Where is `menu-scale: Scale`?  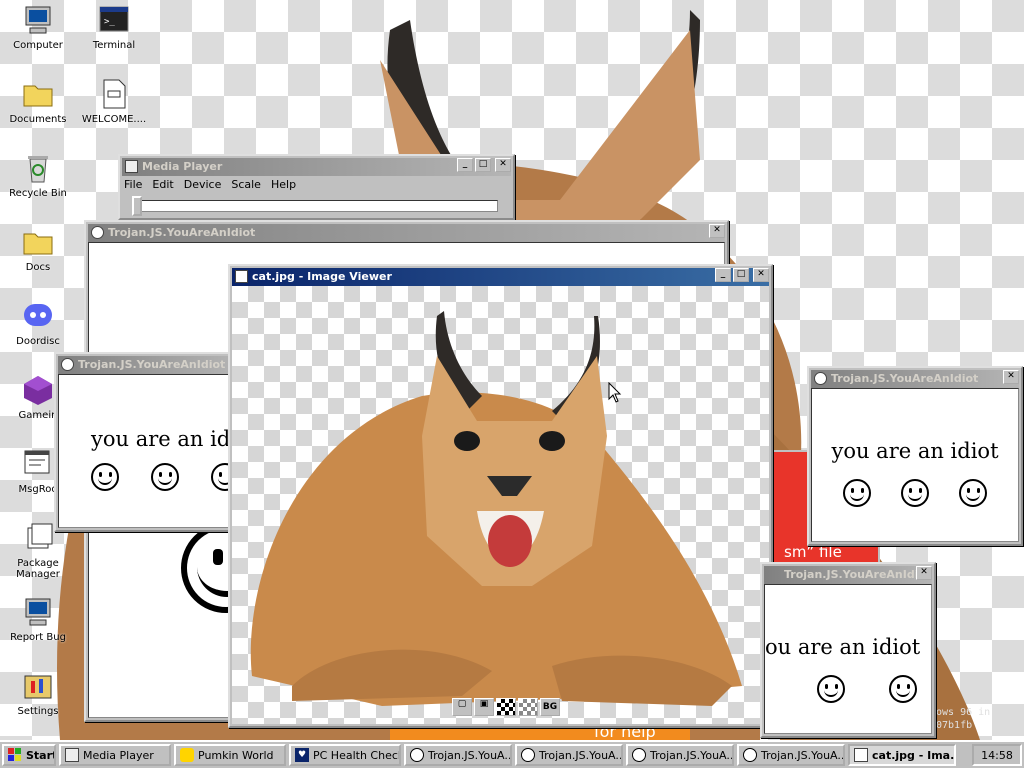
menu-scale: Scale is located at coordinates (246, 184).